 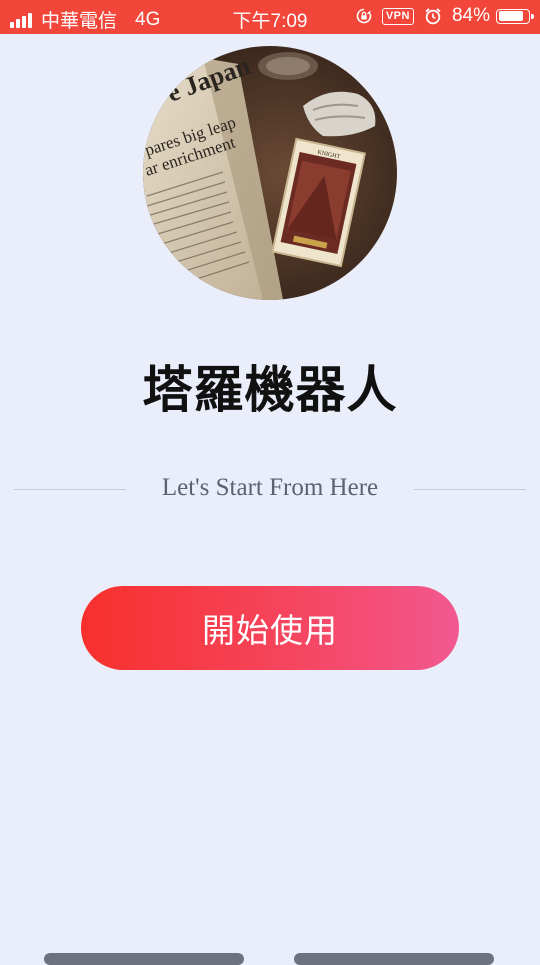 What do you see at coordinates (445, 16) in the screenshot?
I see `status-right: VPN 84%` at bounding box center [445, 16].